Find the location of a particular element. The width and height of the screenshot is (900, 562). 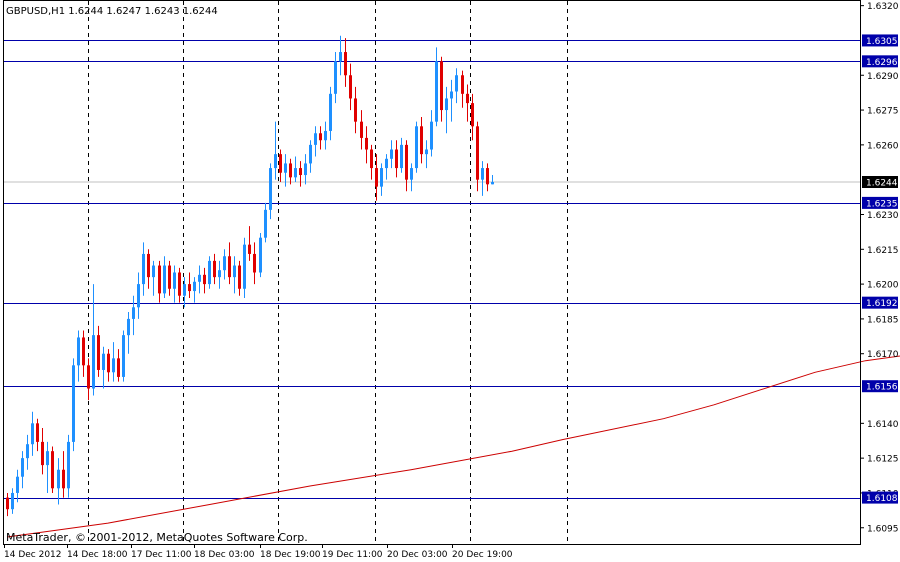

price-tick-label: 1.6320 is located at coordinates (883, 7).